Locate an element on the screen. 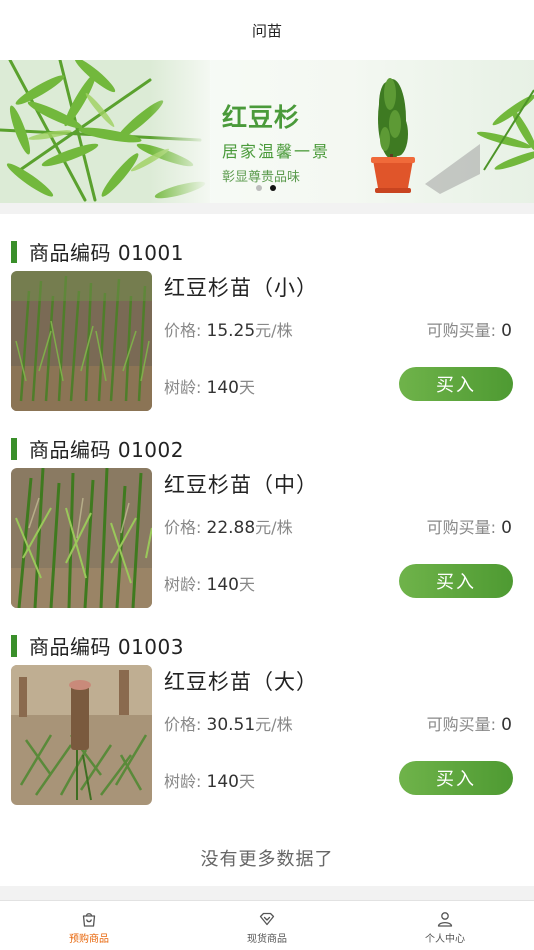 This screenshot has width=534, height=950. product-code: 商品编码 01001 is located at coordinates (106, 253).